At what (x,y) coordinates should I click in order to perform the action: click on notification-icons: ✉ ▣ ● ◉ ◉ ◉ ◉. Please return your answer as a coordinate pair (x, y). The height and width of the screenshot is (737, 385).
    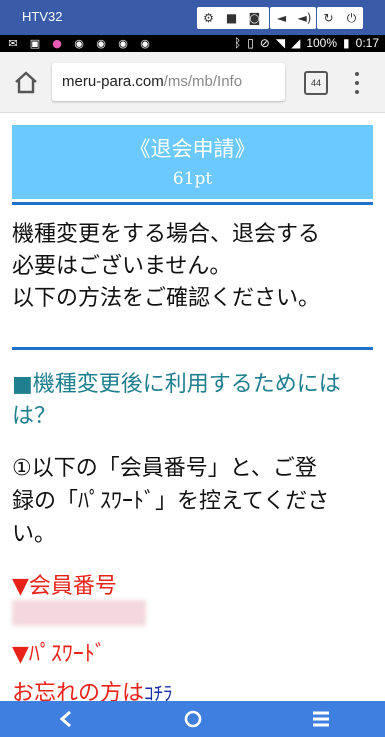
    Looking at the image, I should click on (79, 43).